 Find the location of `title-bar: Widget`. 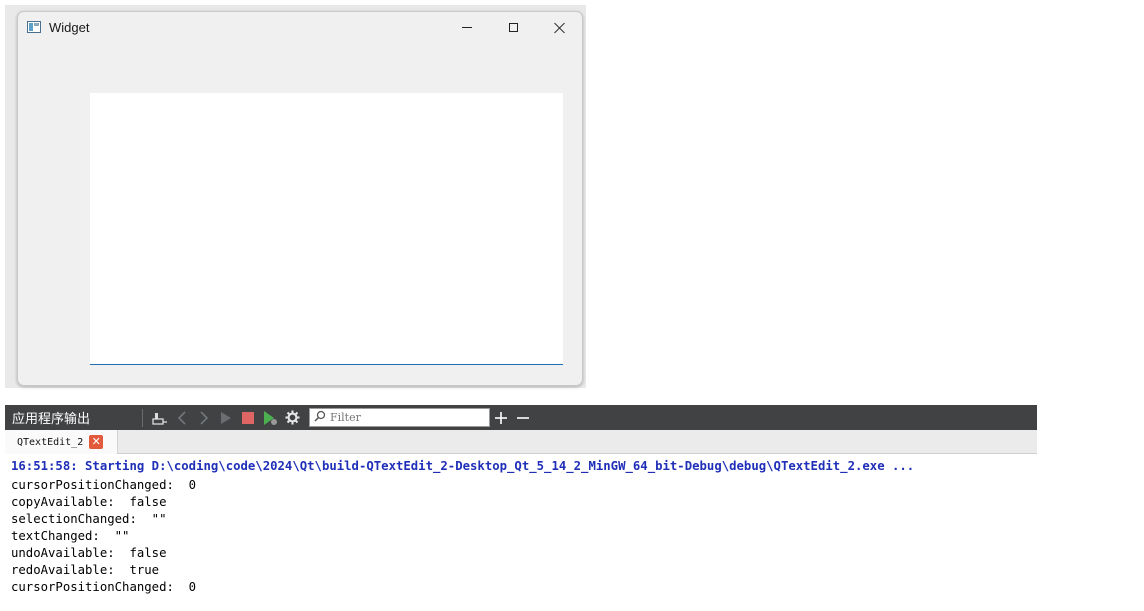

title-bar: Widget is located at coordinates (300, 27).